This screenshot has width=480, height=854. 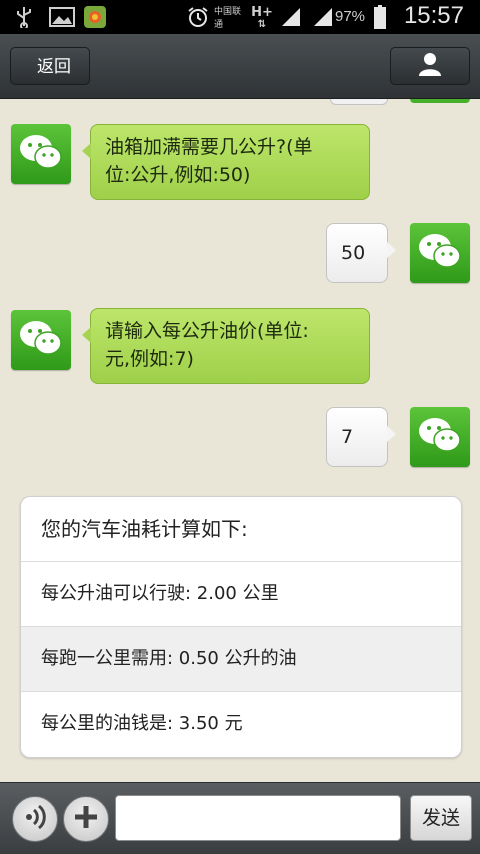 I want to click on result-row-cost-per-km: 每公里的油钱是: 3.50 元, so click(x=241, y=724).